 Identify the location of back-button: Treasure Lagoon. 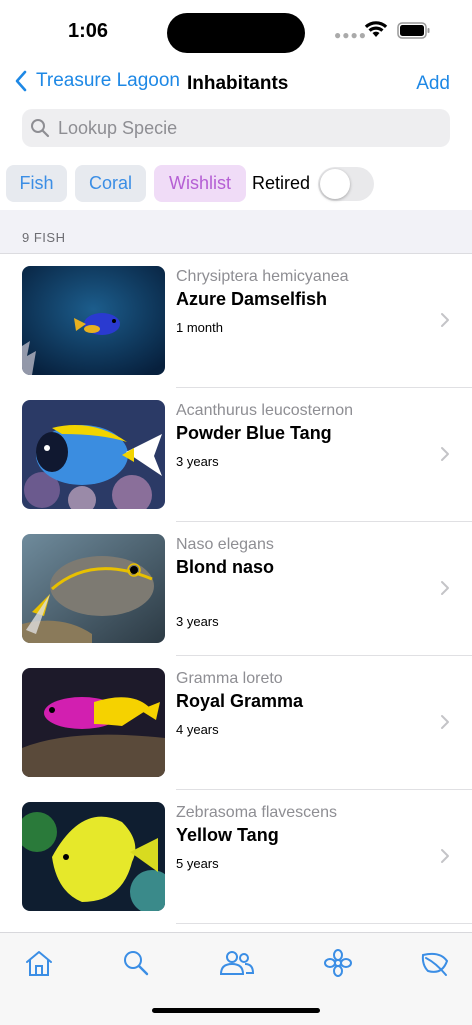
(97, 81).